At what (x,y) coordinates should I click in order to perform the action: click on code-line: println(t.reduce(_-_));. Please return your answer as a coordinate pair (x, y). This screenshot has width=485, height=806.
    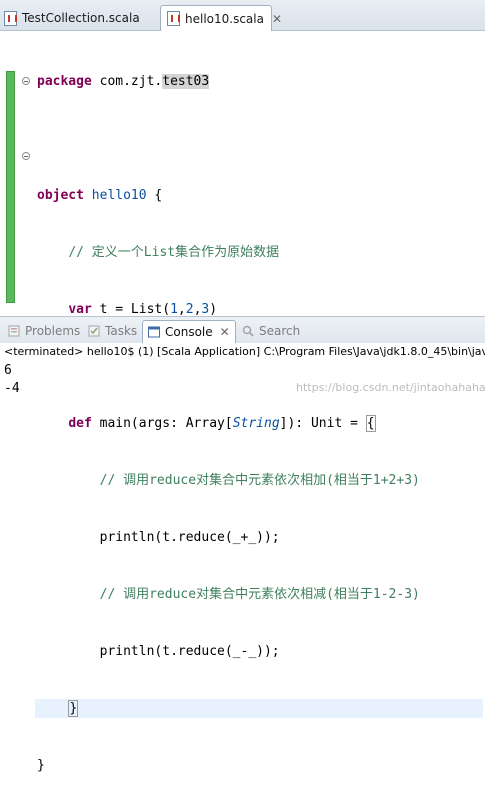
    Looking at the image, I should click on (189, 651).